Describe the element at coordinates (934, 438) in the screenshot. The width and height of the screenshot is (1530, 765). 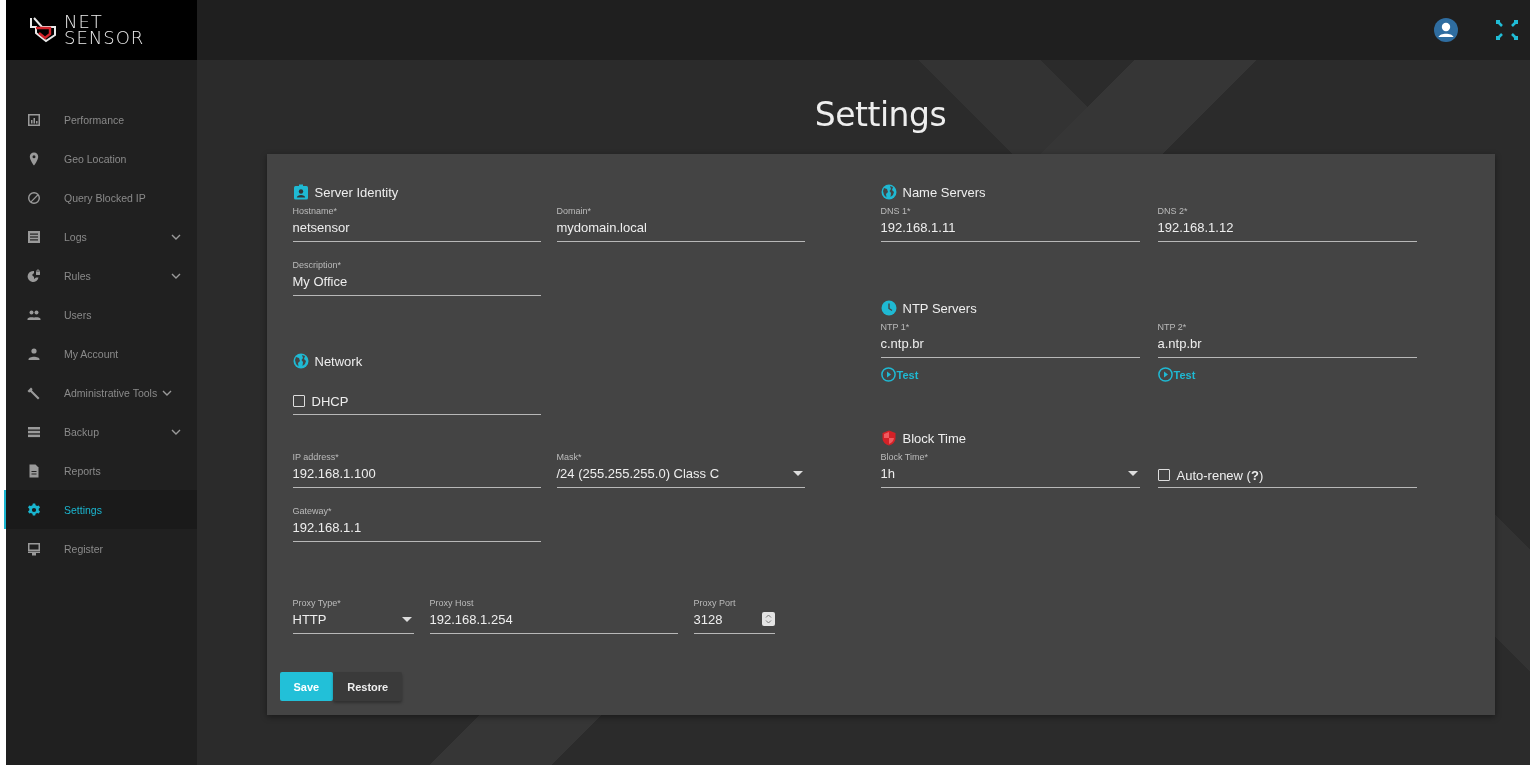
I see `section-title: Block Time` at that location.